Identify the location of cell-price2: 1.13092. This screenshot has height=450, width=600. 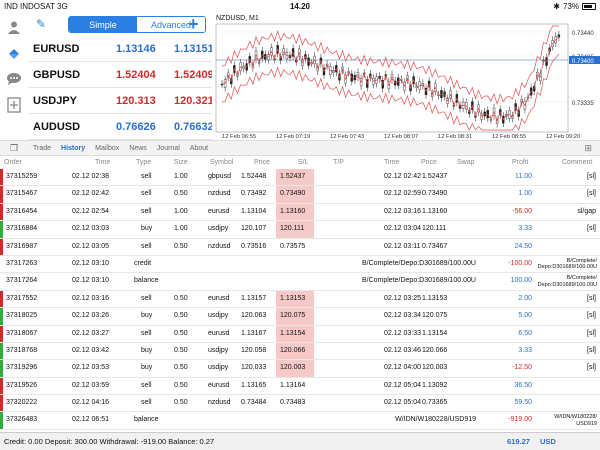
(435, 385).